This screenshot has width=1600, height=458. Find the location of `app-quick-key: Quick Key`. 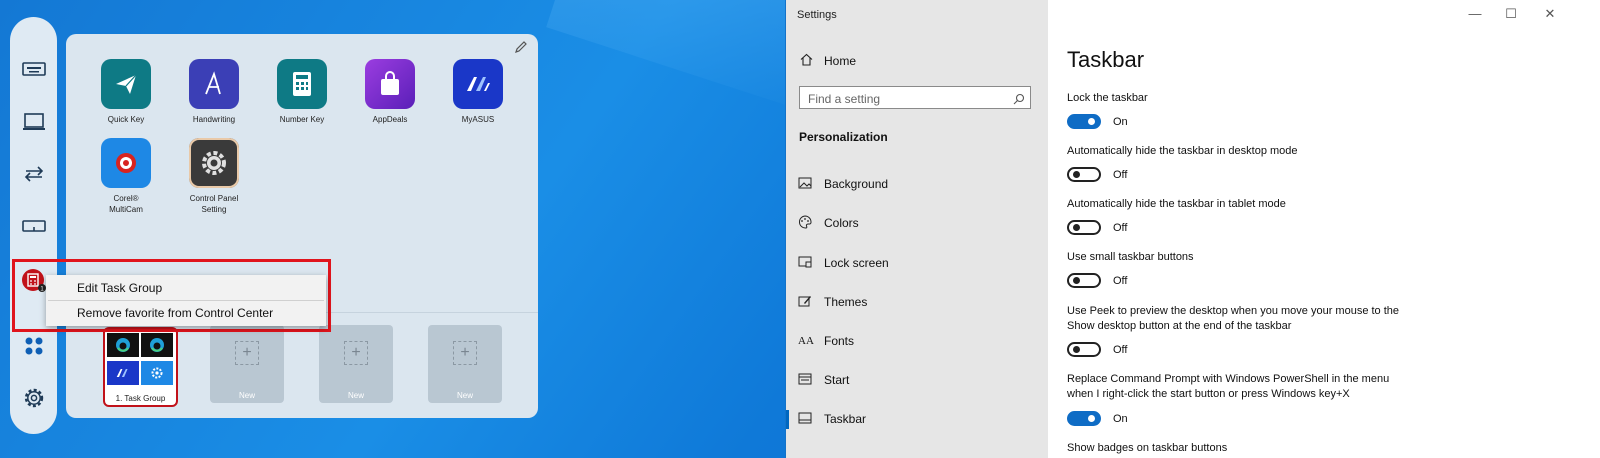

app-quick-key: Quick Key is located at coordinates (126, 92).